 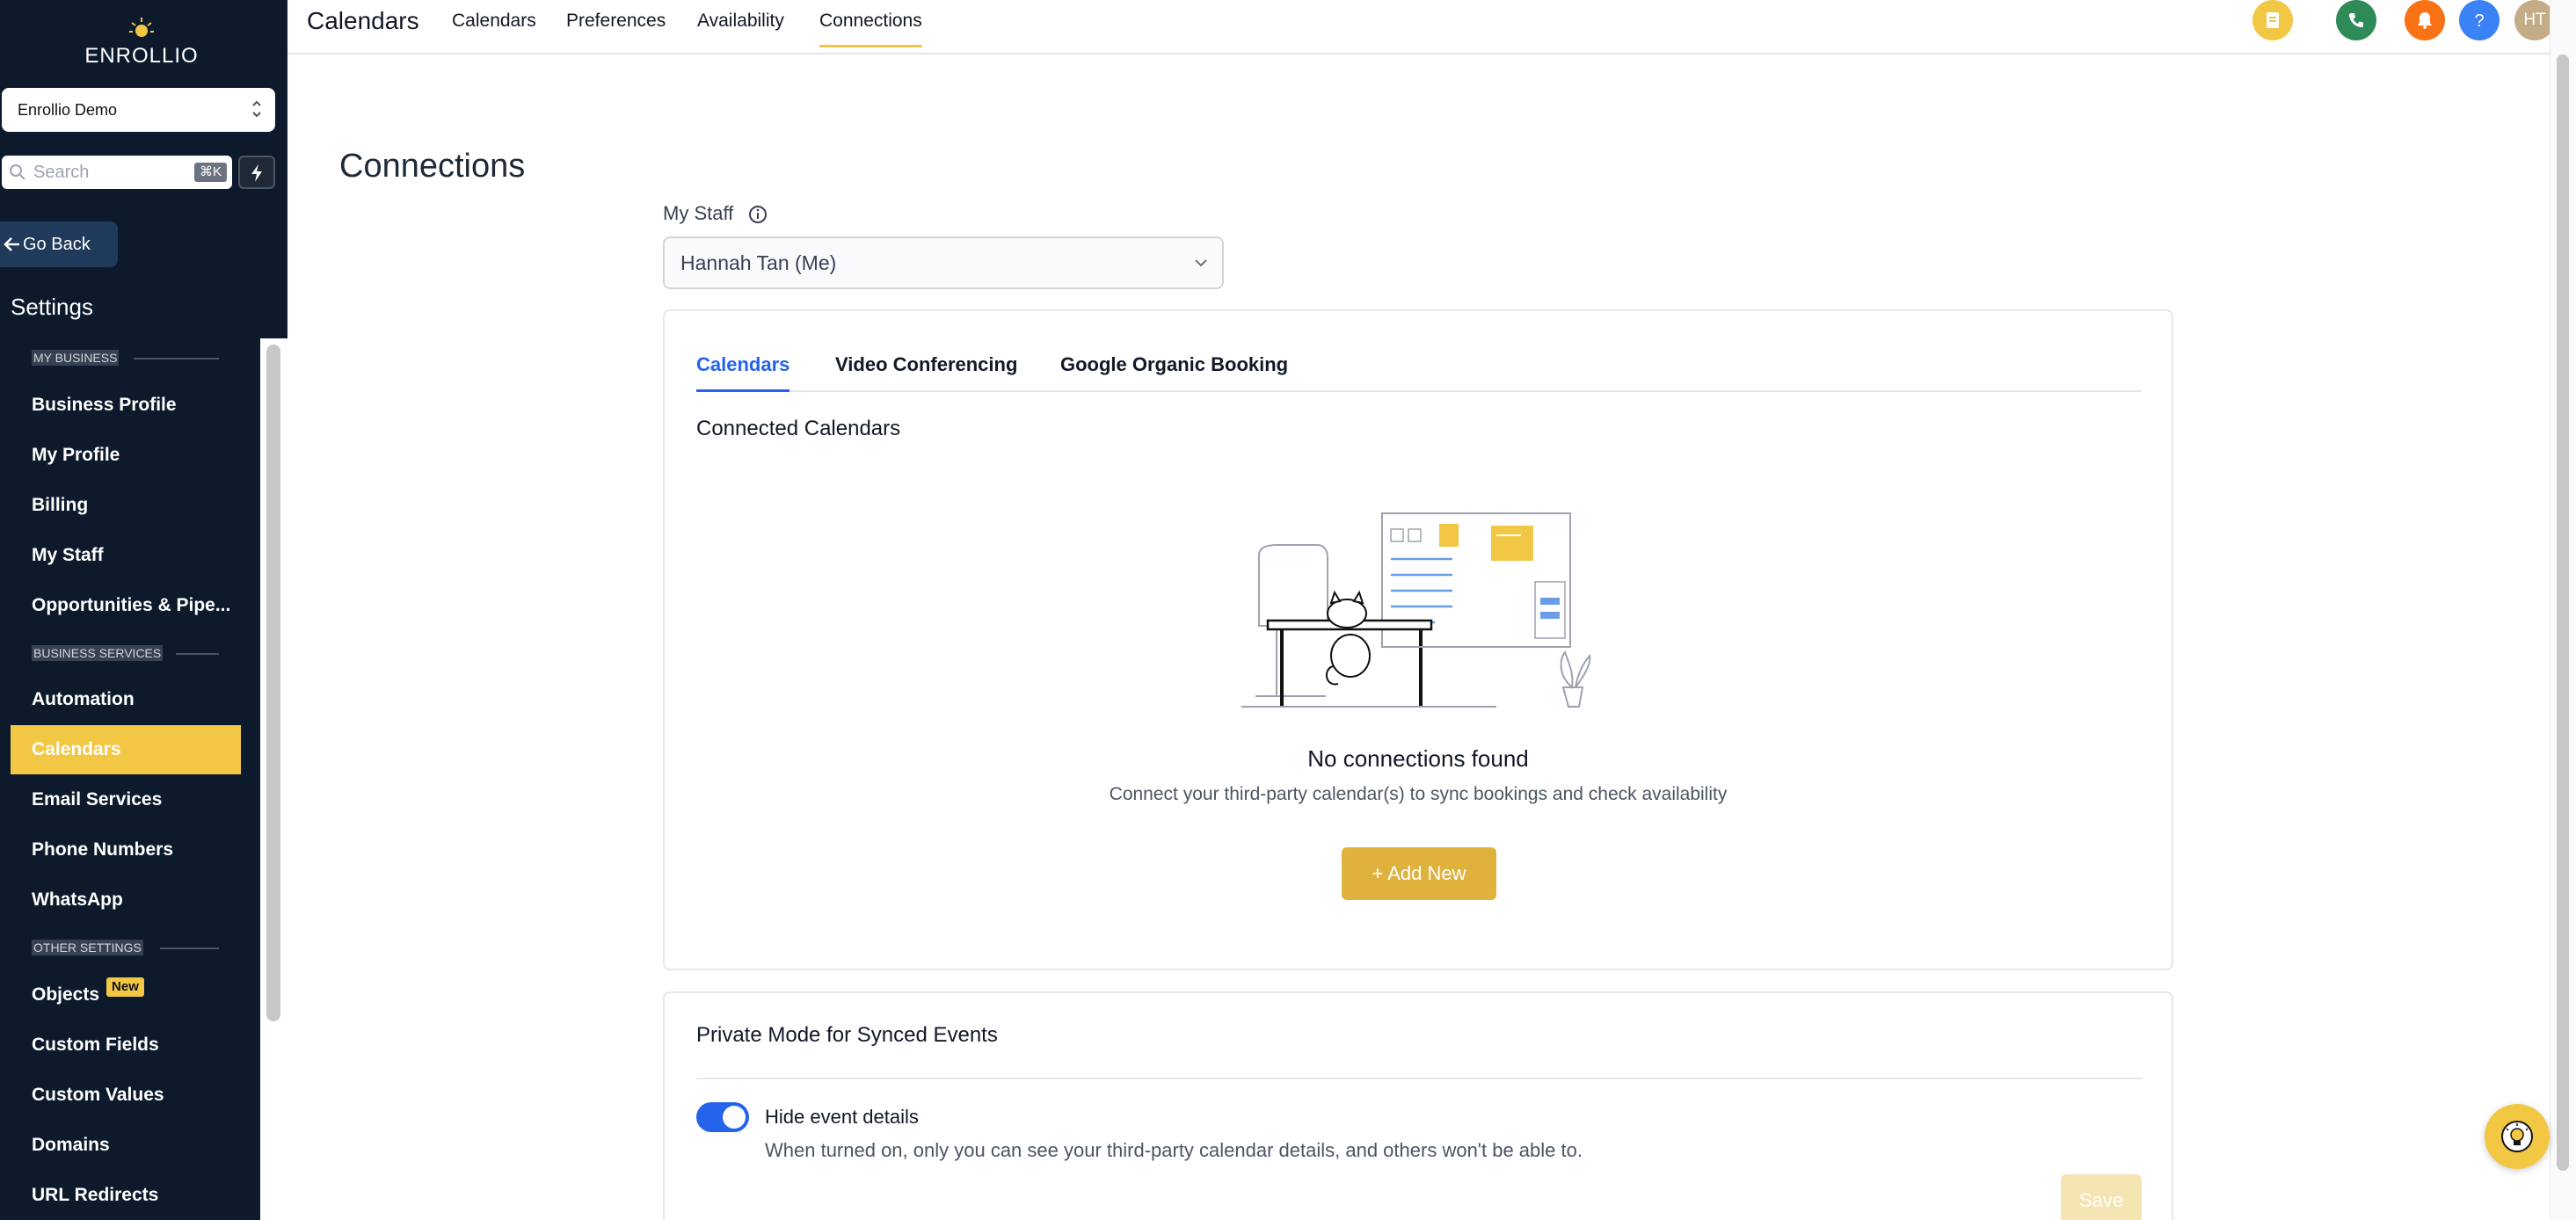 I want to click on sidebar-scrollbar-thumb, so click(x=273, y=683).